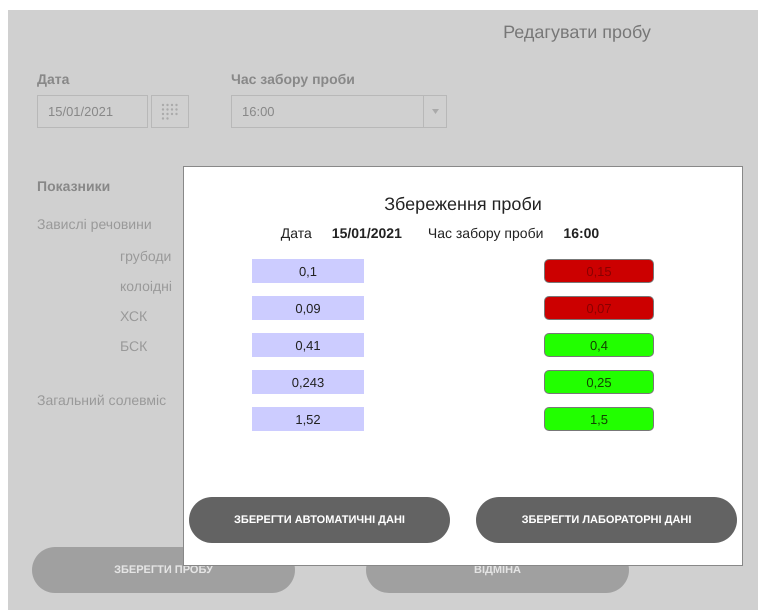  Describe the element at coordinates (606, 520) in the screenshot. I see `save-lab-button: ЗБЕРЕГТИ ЛАБОРАТОРНІ ДАНІ` at that location.